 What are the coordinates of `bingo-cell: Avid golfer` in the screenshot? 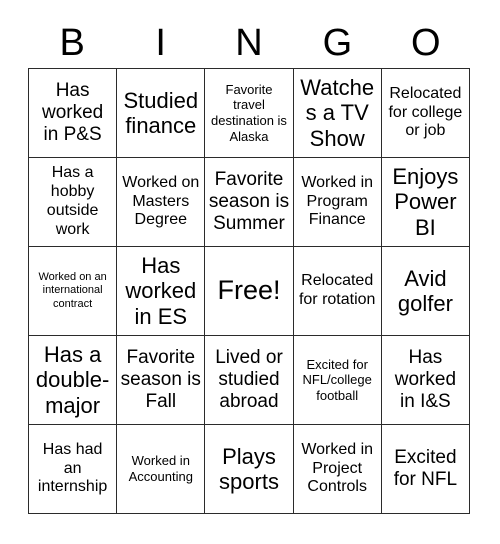 It's located at (425, 291).